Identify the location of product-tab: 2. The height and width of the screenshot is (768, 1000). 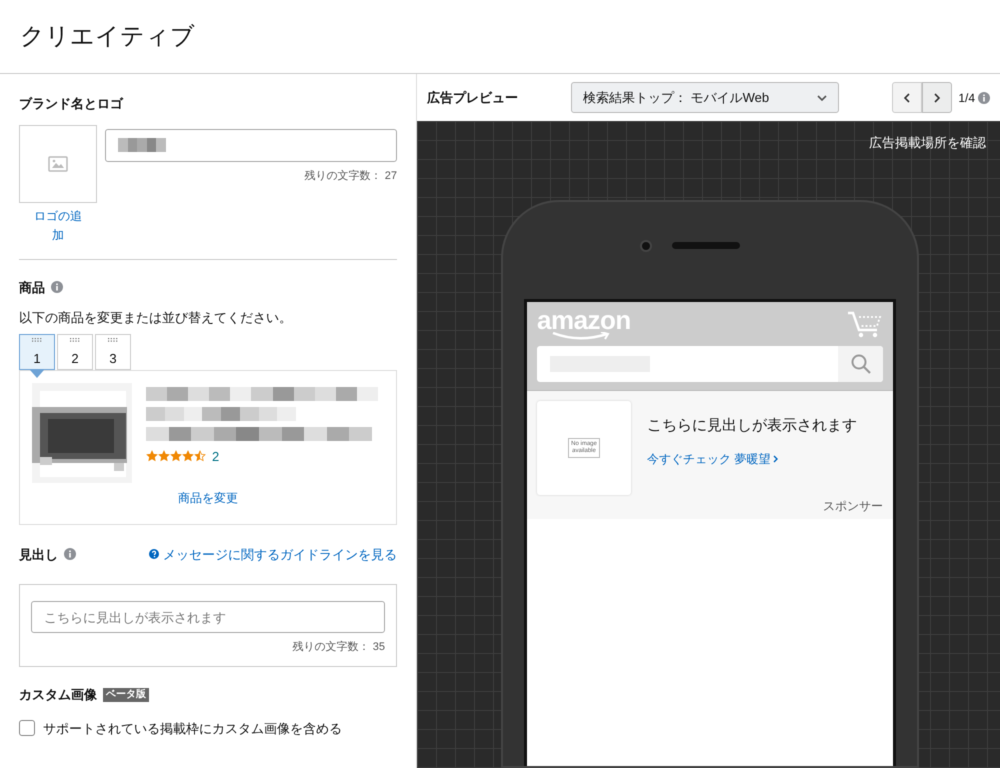
(75, 352).